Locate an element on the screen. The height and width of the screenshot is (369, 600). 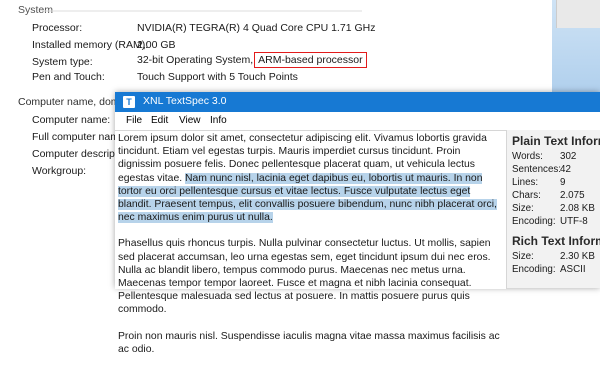
full-computer-name-label: Full computer name: is located at coordinates (80, 137).